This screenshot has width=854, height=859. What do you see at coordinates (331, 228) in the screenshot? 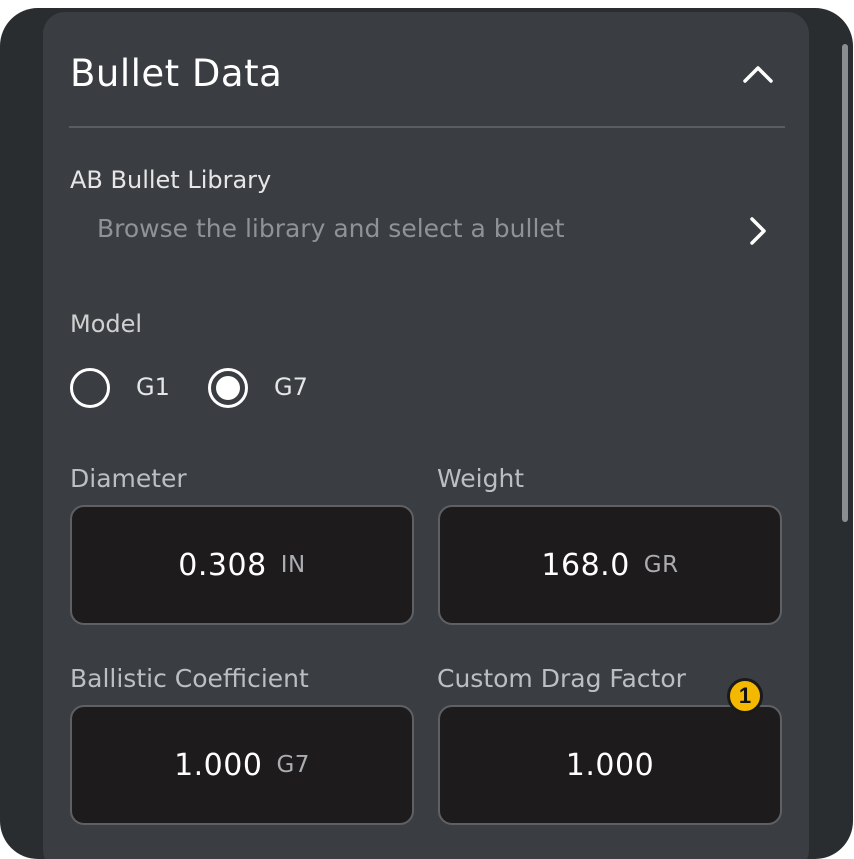
I see `bullet-library-subtitle: Browse the library and select a bullet` at bounding box center [331, 228].